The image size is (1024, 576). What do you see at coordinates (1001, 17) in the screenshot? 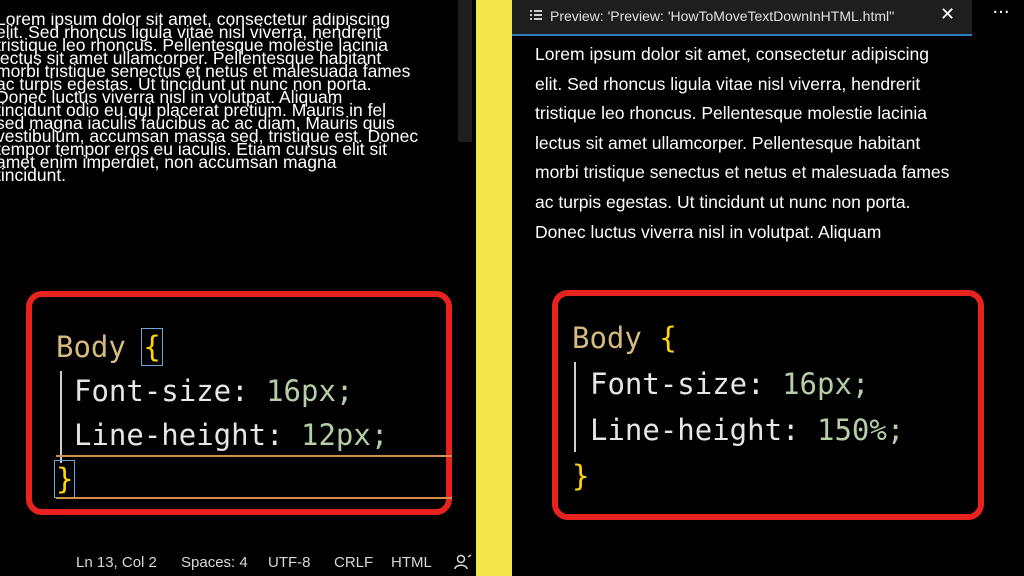
I see `more-actions-icon: ···` at bounding box center [1001, 17].